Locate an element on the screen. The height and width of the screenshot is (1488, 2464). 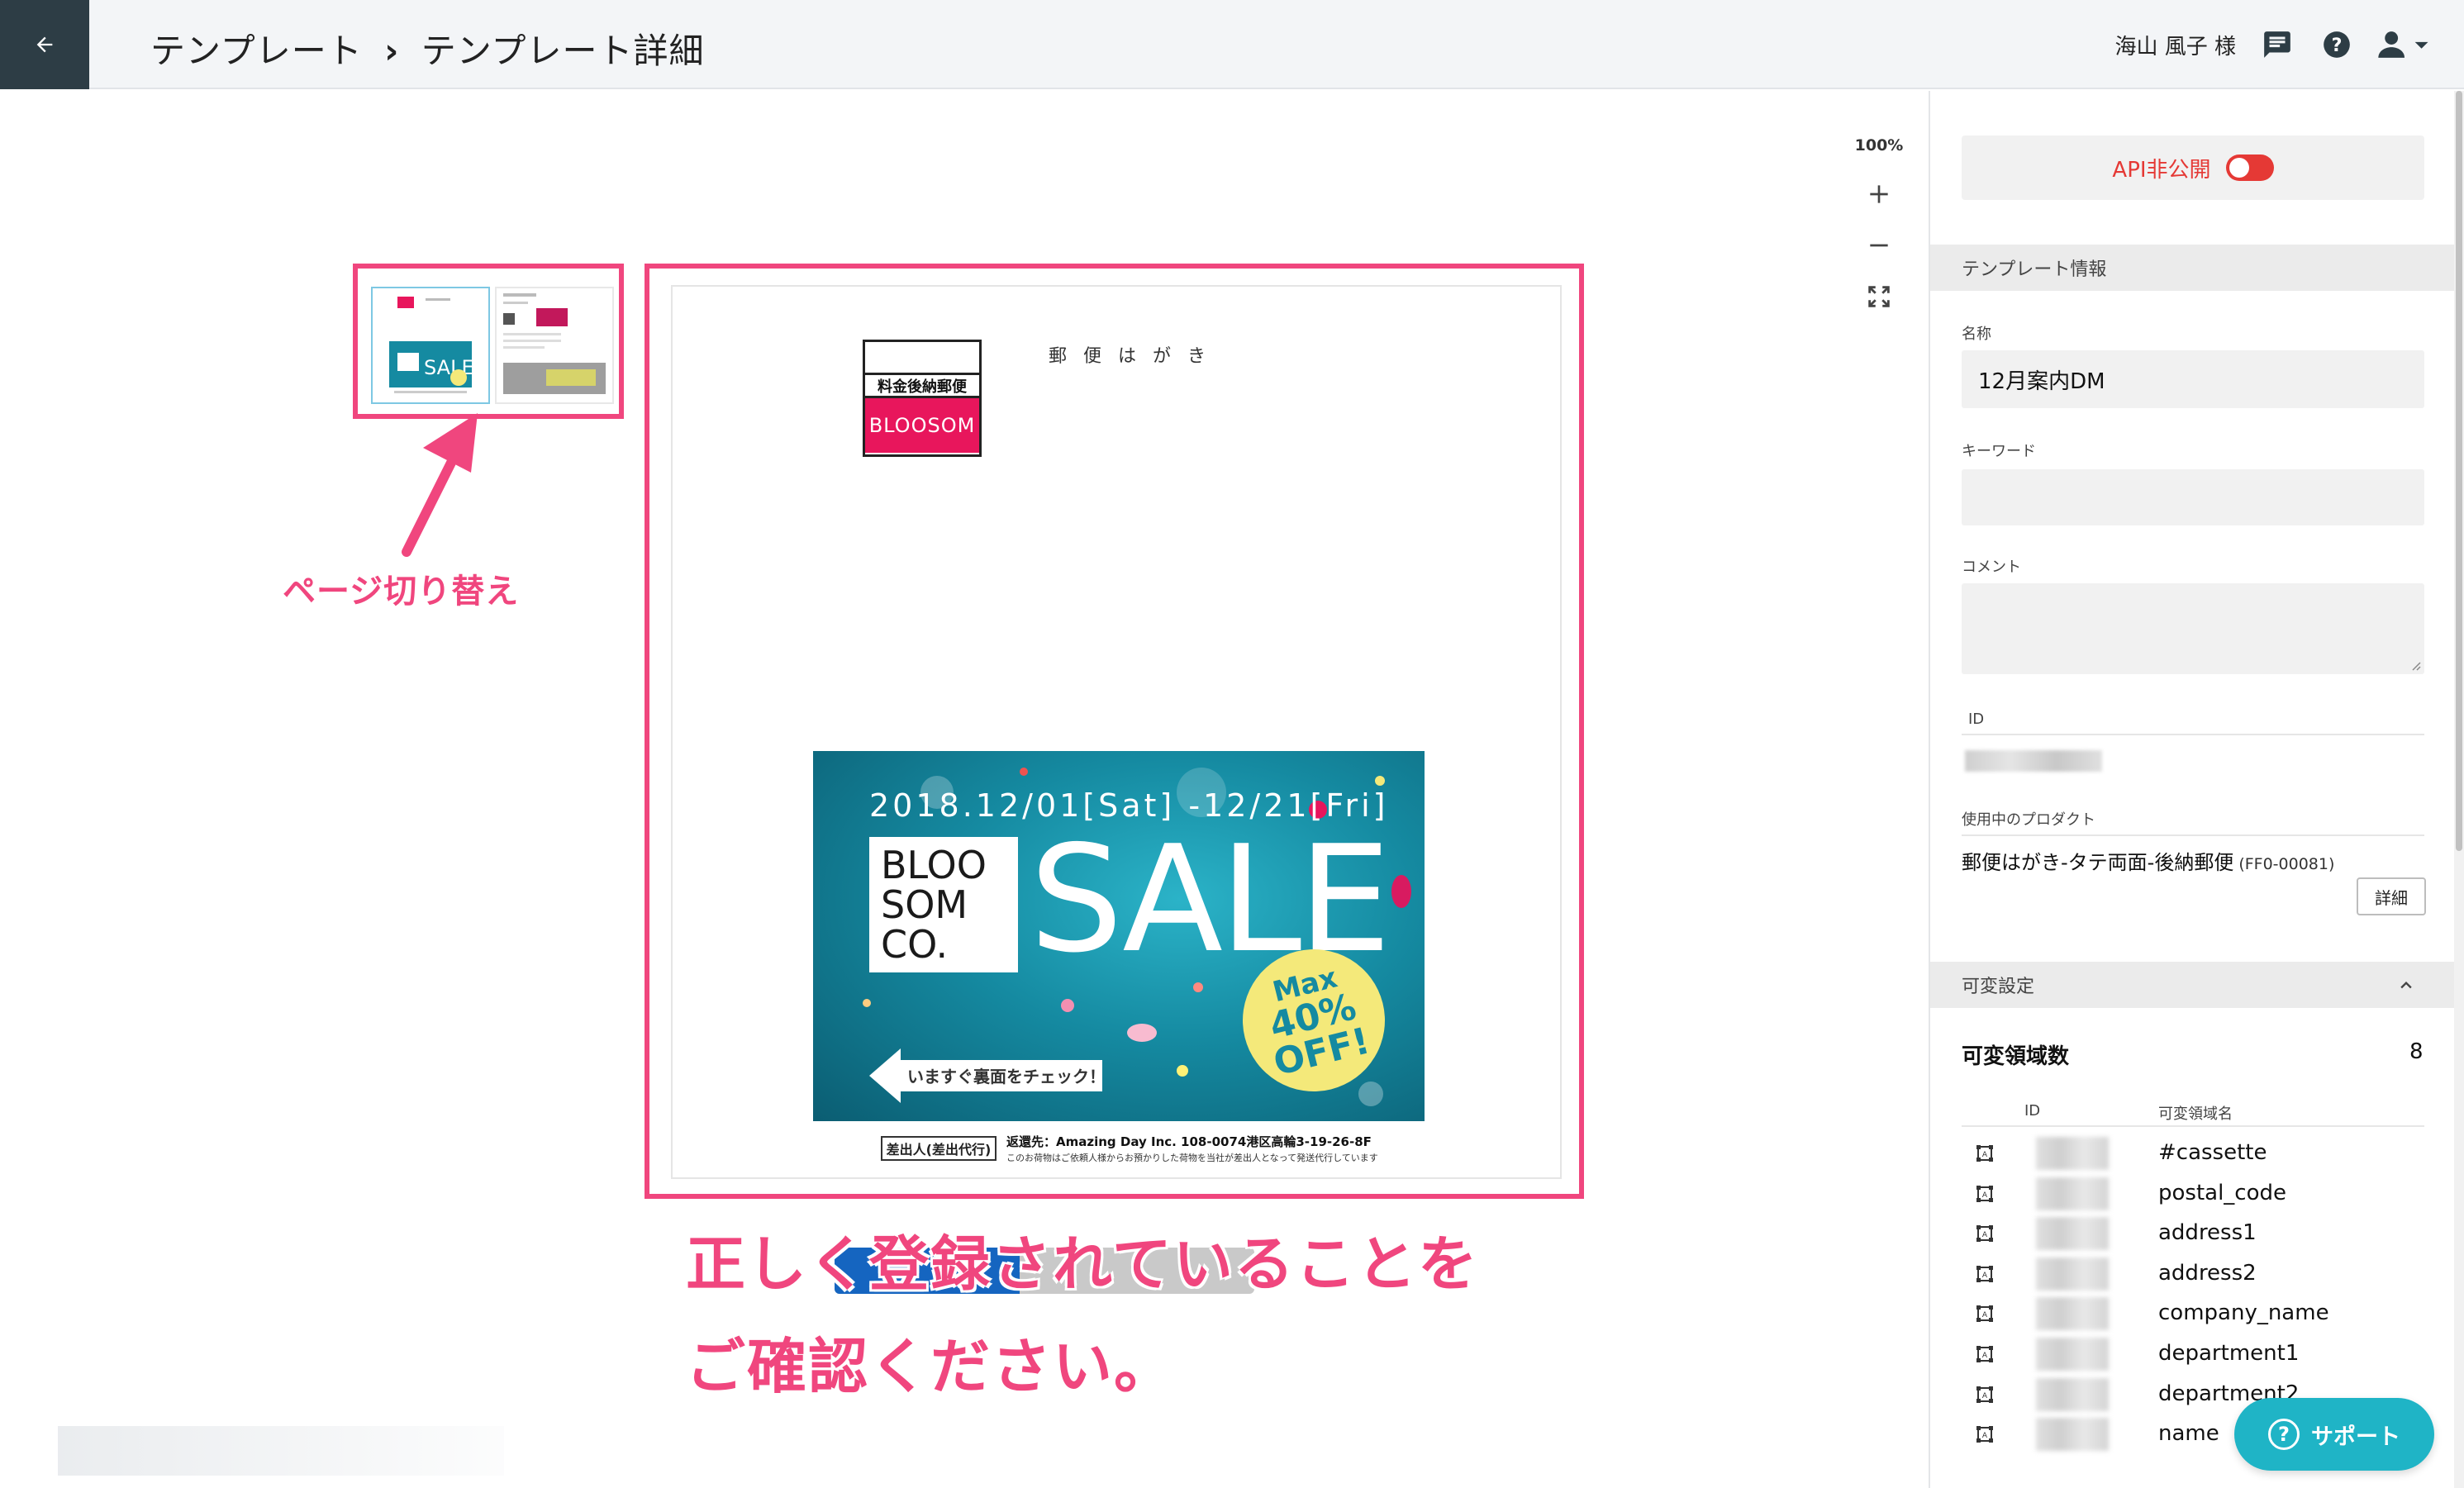
variable-count-label: 可変領域数 is located at coordinates (2016, 1057).